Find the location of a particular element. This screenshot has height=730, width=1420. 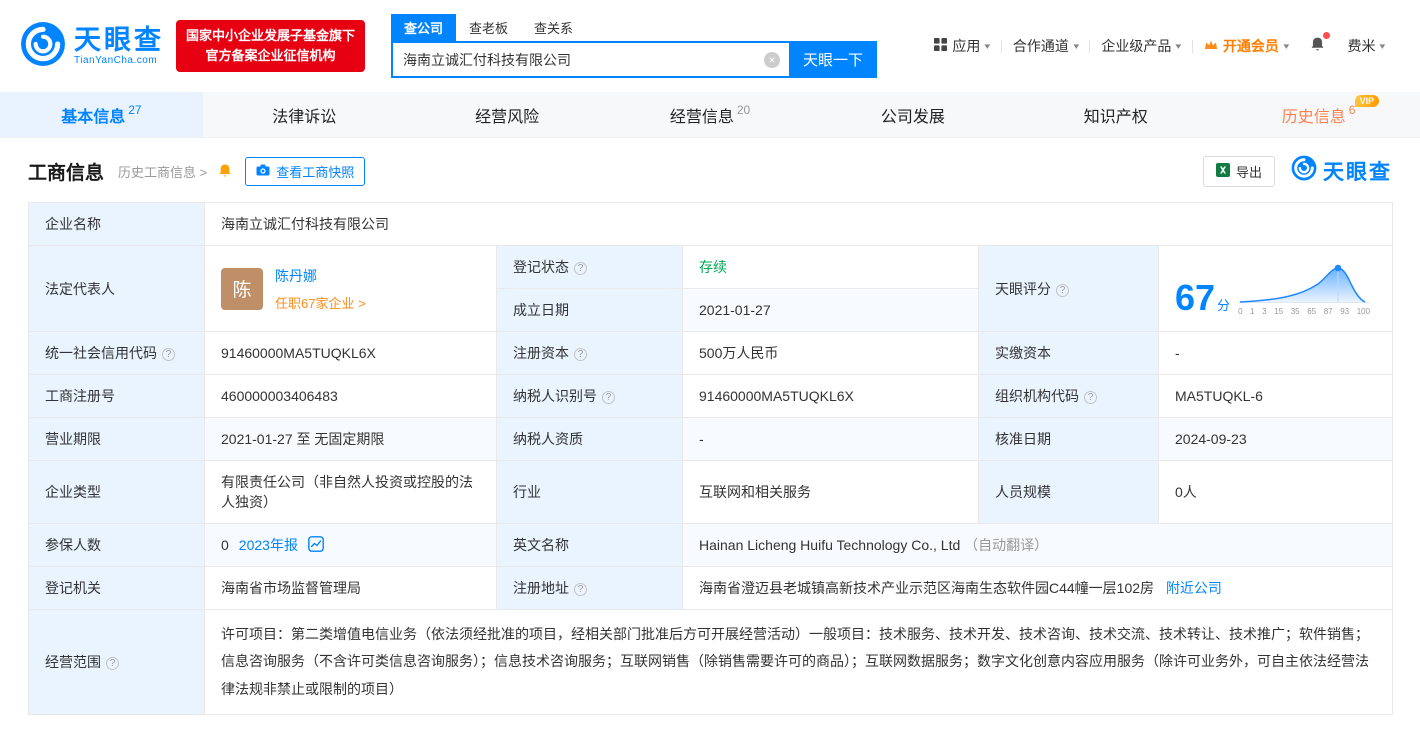

registration-status-label: 登记状态? is located at coordinates (589, 267).